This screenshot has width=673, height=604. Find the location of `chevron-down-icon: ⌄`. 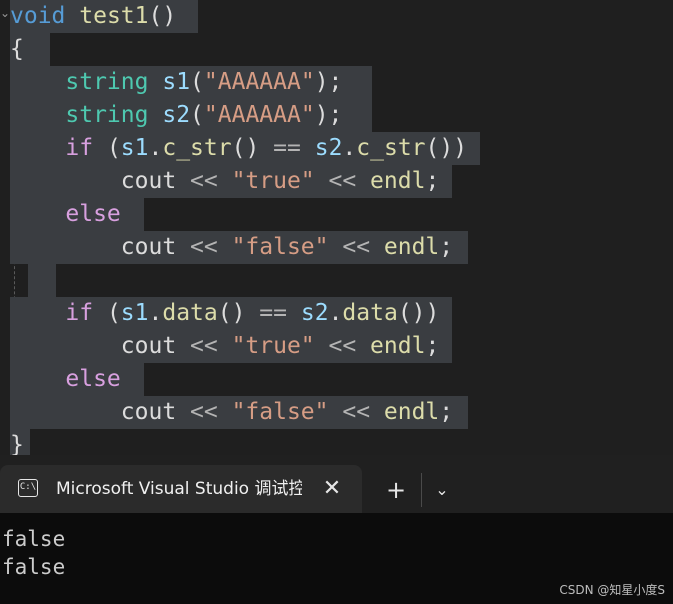

chevron-down-icon: ⌄ is located at coordinates (442, 490).